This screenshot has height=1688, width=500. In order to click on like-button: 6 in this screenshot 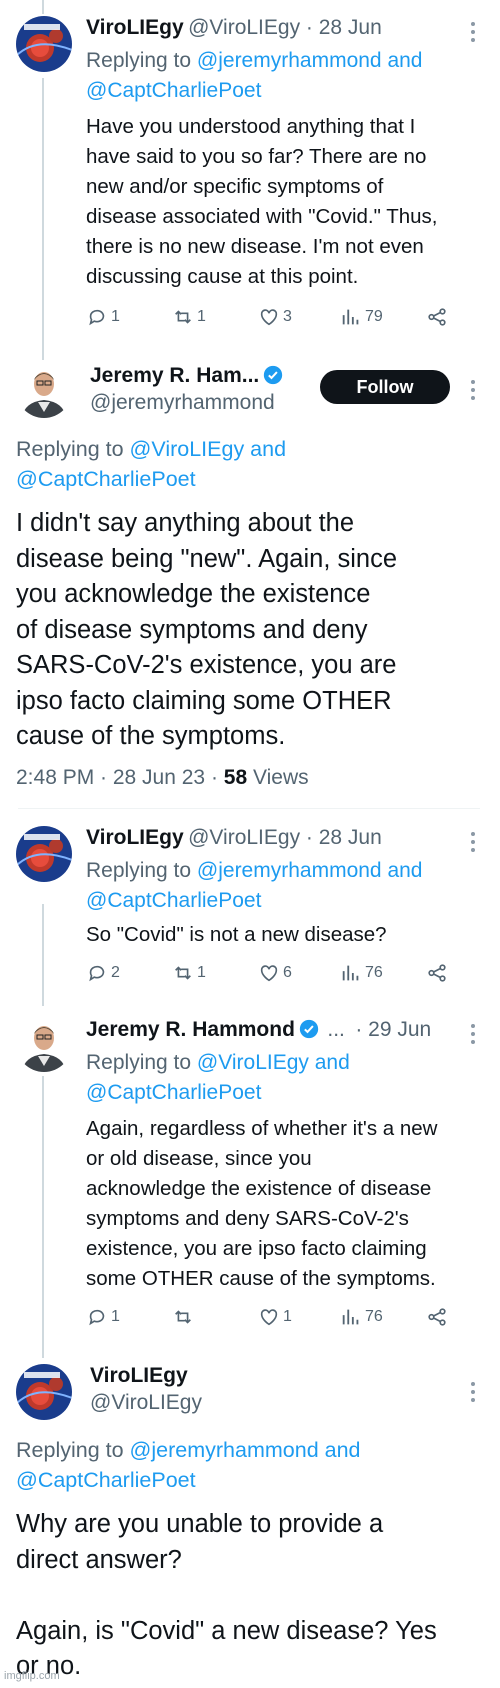, I will do `click(275, 973)`.